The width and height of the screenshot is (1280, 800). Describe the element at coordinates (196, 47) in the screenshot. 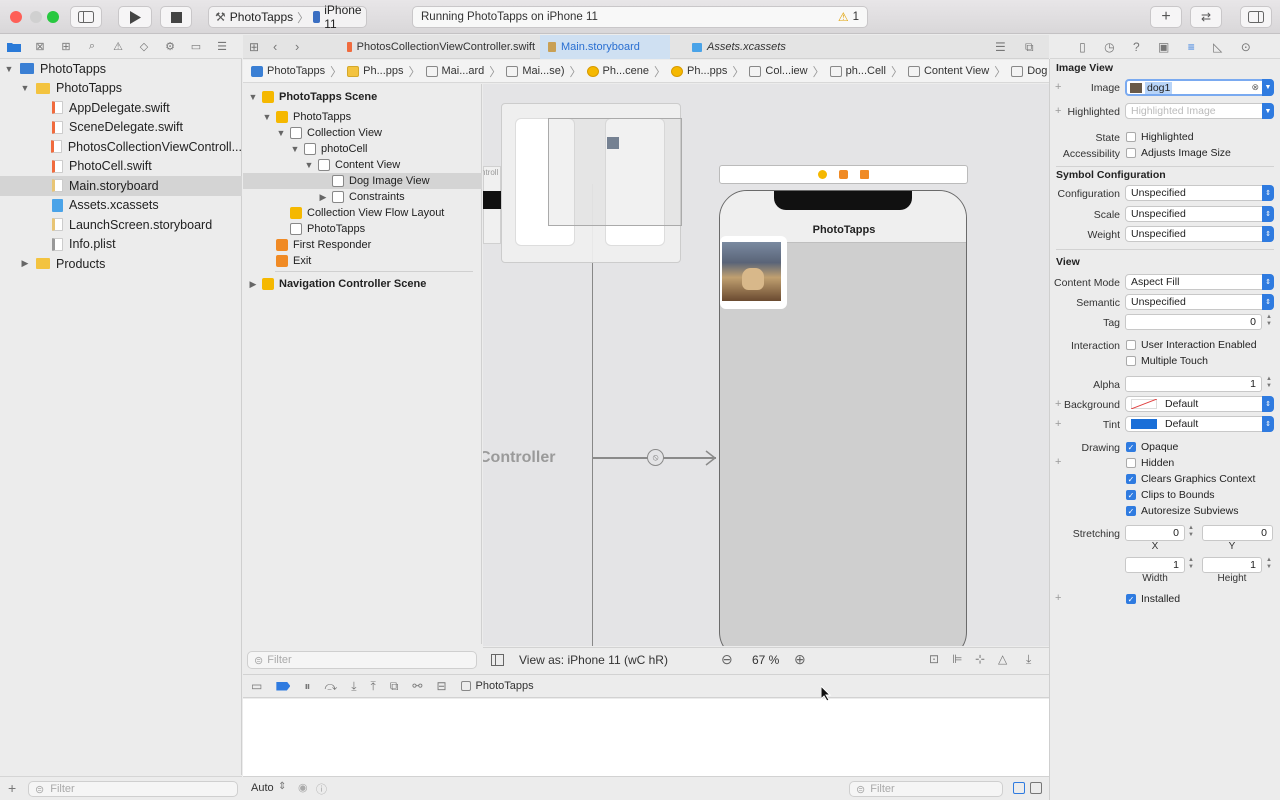

I see `breakpoint-icon: ▭` at that location.